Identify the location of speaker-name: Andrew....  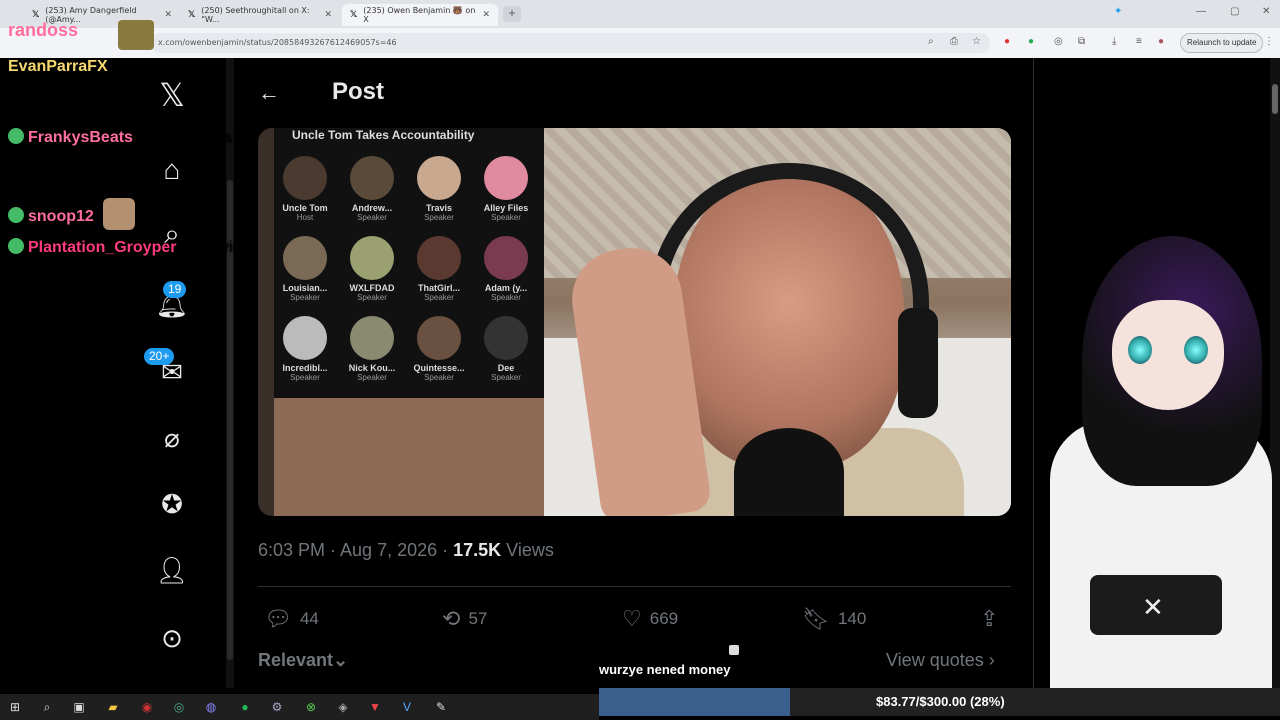
(372, 208).